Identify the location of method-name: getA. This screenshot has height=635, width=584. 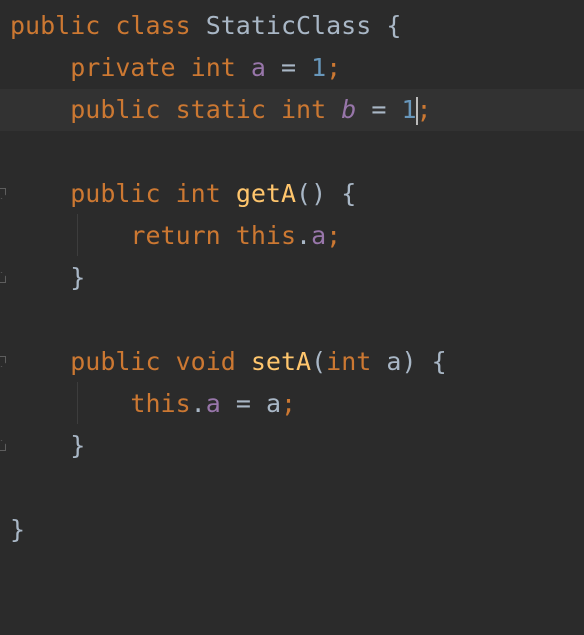
(266, 193).